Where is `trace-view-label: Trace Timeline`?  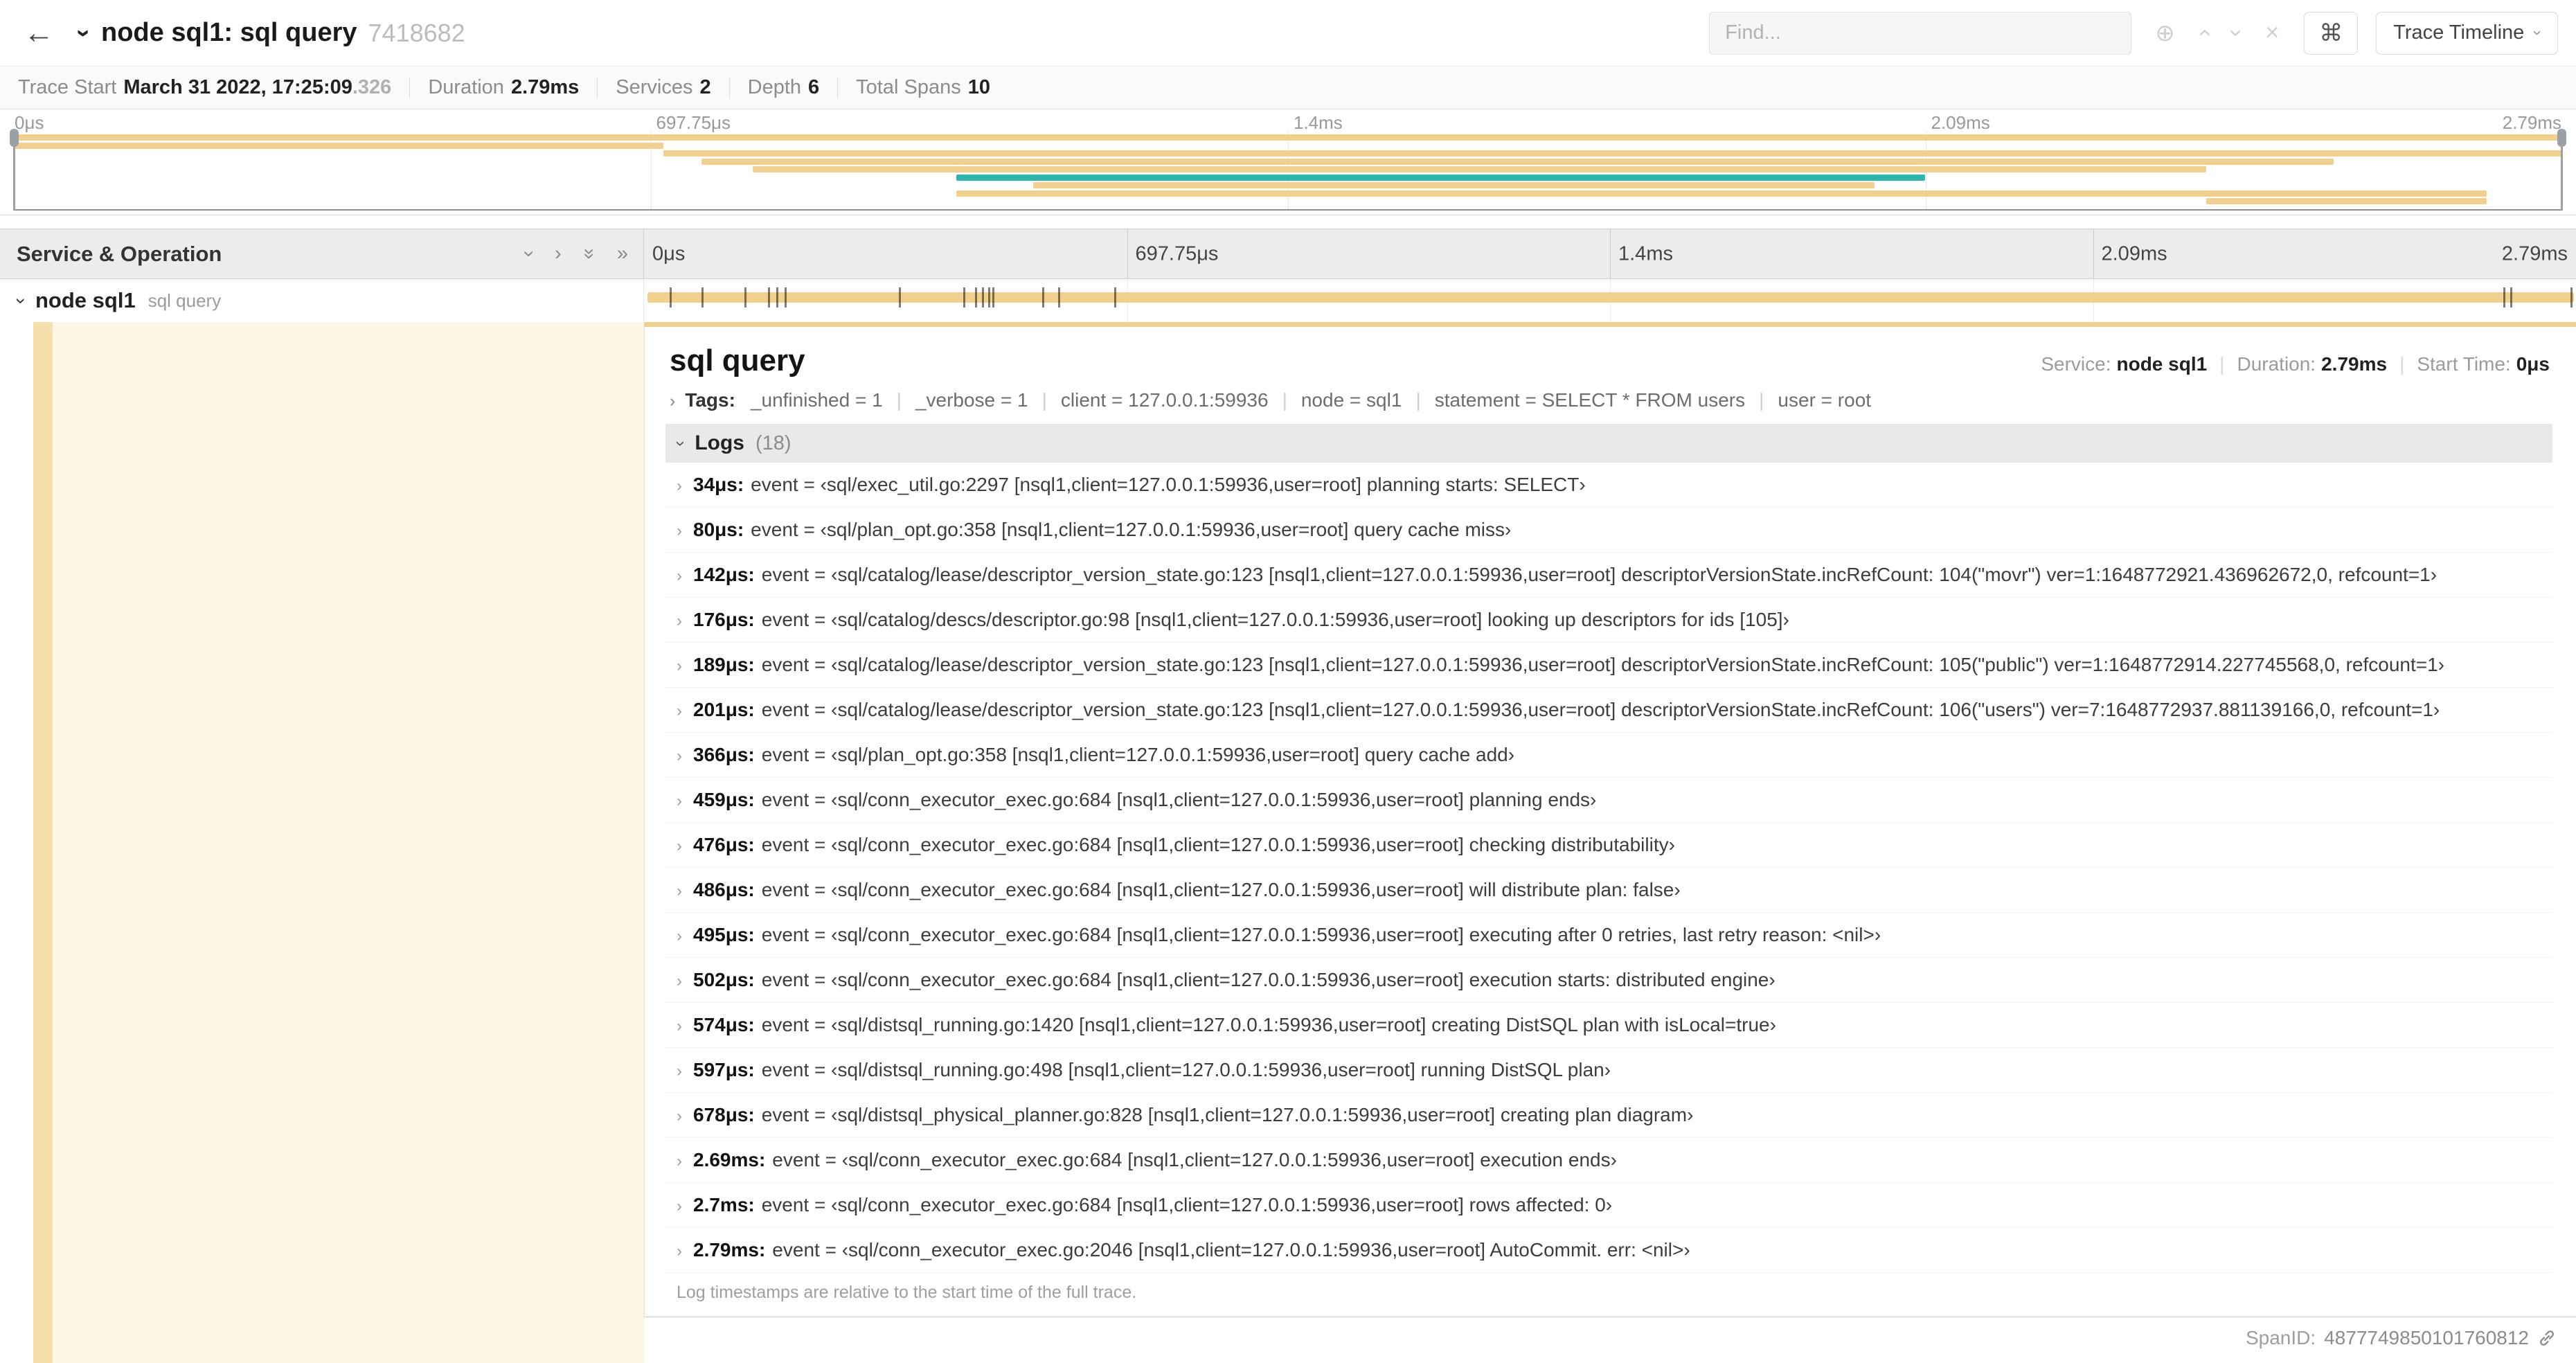
trace-view-label: Trace Timeline is located at coordinates (2459, 33).